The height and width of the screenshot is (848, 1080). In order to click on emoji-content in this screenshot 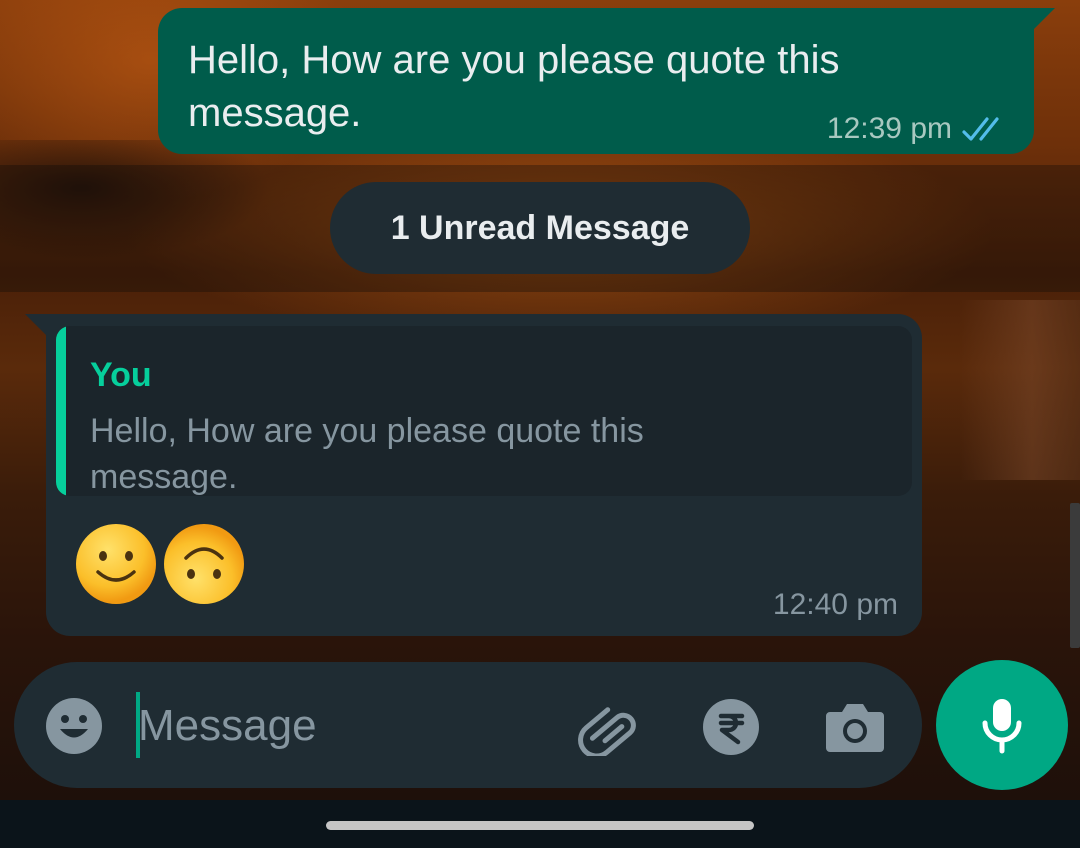, I will do `click(160, 564)`.